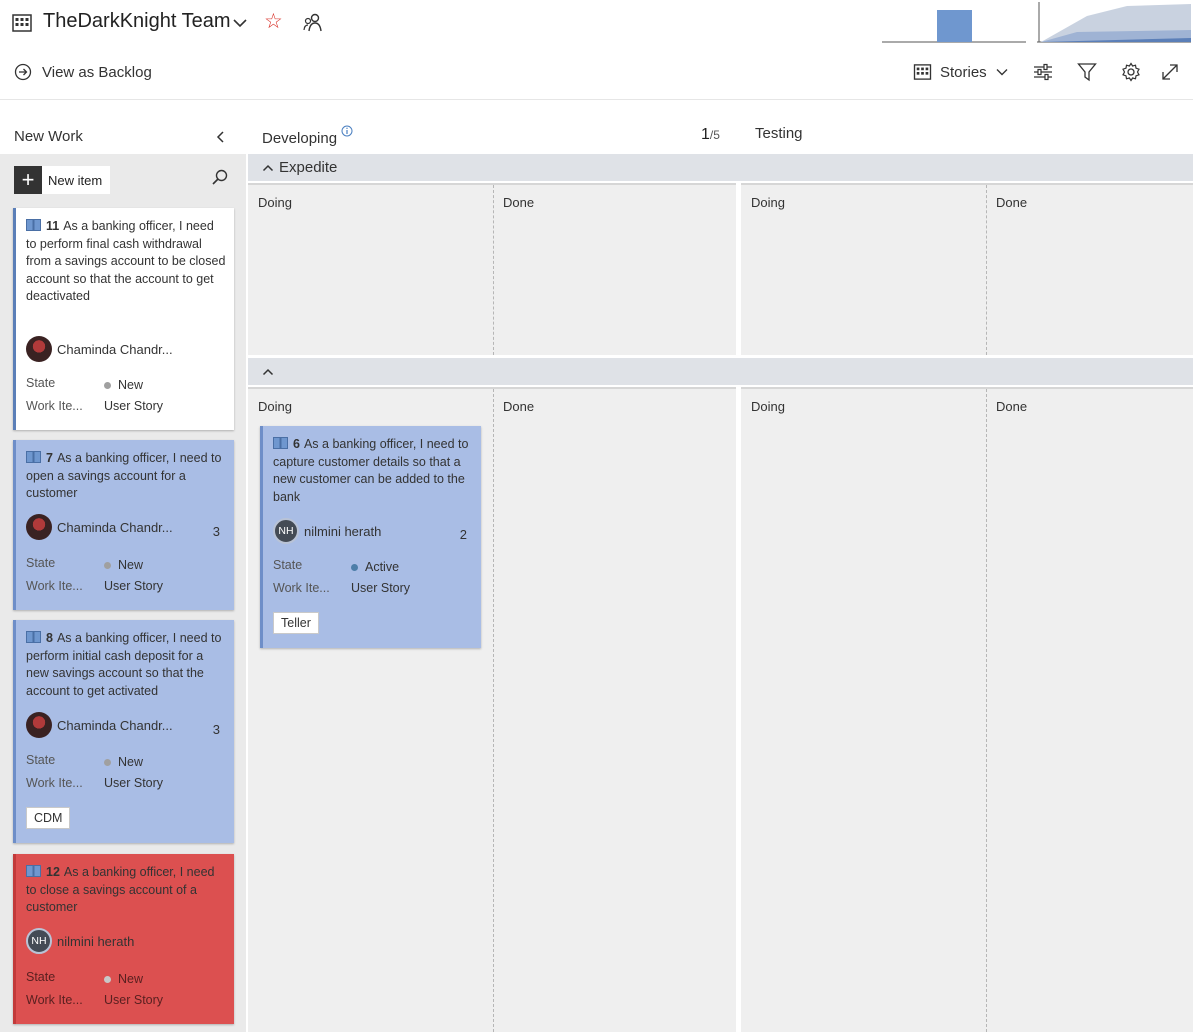 This screenshot has width=1193, height=1032. Describe the element at coordinates (768, 406) in the screenshot. I see `split-label: Doing` at that location.